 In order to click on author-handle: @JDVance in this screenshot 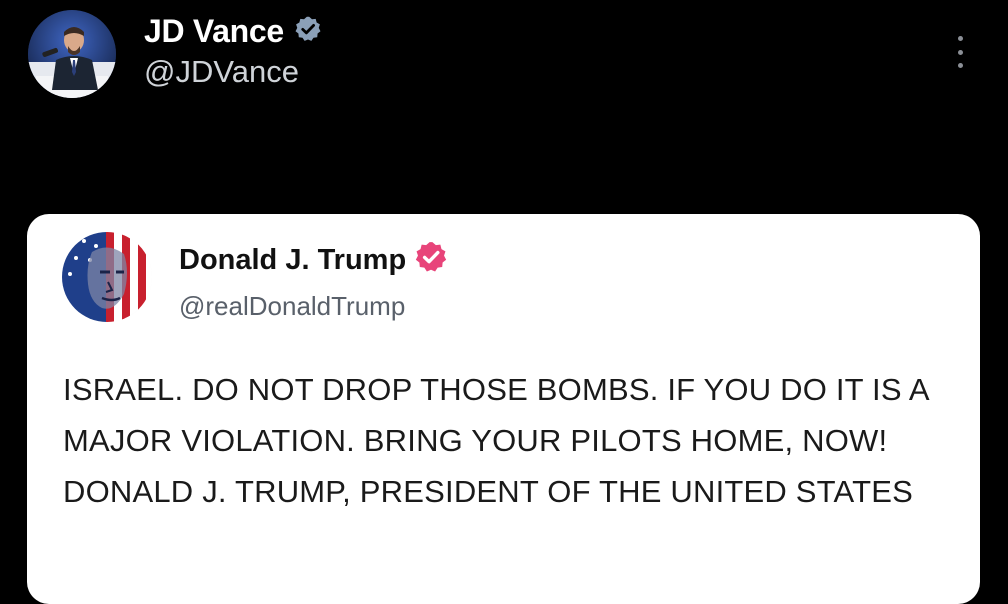, I will do `click(221, 72)`.